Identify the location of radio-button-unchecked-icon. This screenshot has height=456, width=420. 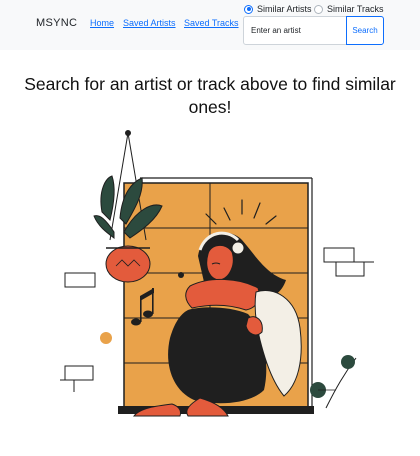
(318, 9).